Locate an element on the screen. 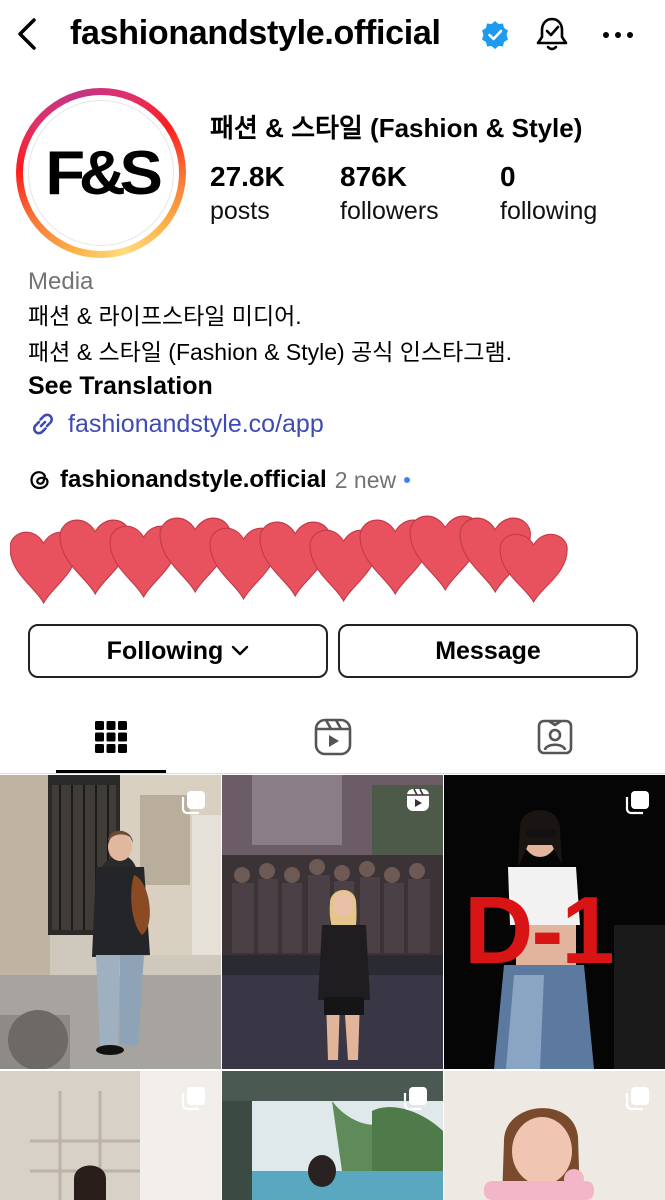 The height and width of the screenshot is (1200, 665). threads-new-count: 2 new is located at coordinates (365, 479).